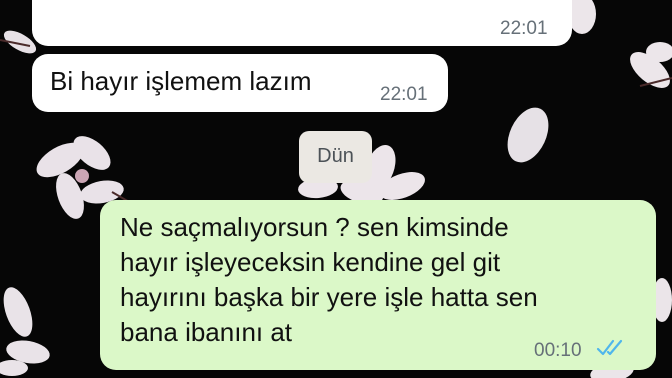 The width and height of the screenshot is (672, 378). Describe the element at coordinates (528, 135) in the screenshot. I see `blossom-petal` at that location.